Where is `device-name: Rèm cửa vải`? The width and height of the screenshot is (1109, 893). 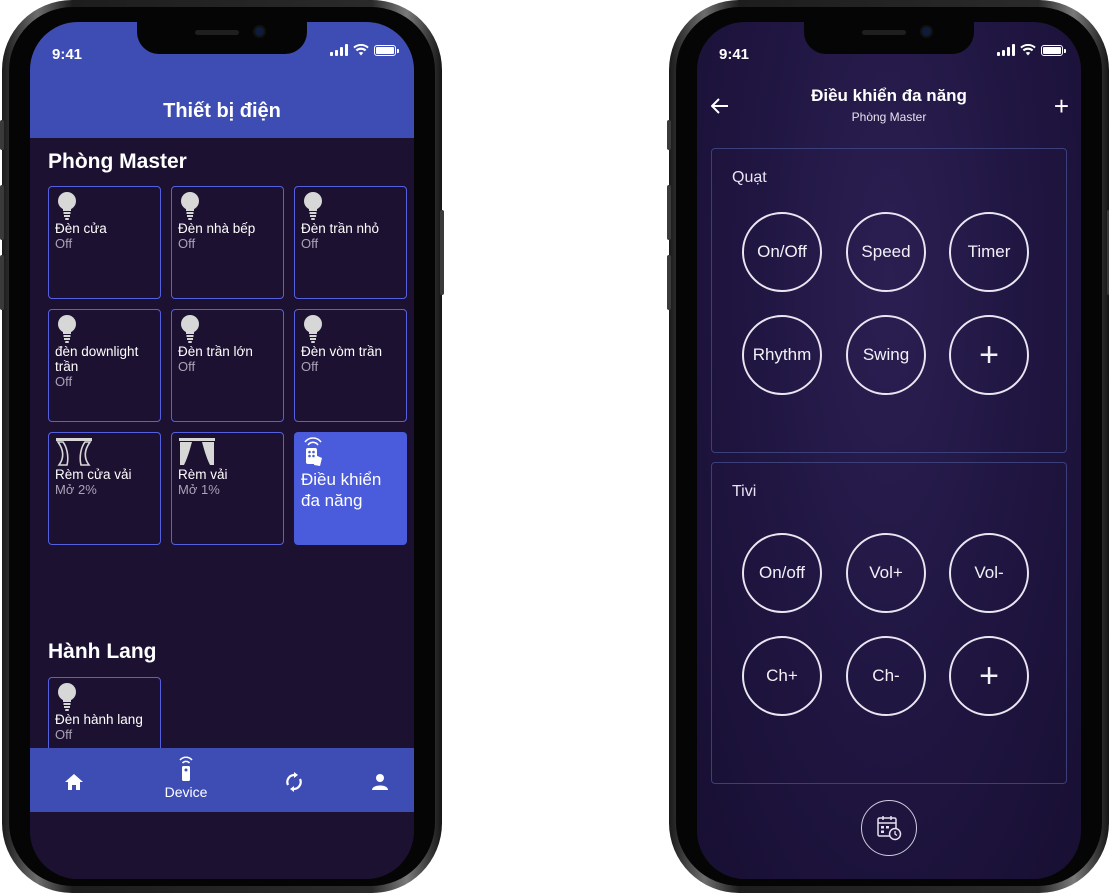
device-name: Rèm cửa vải is located at coordinates (93, 474).